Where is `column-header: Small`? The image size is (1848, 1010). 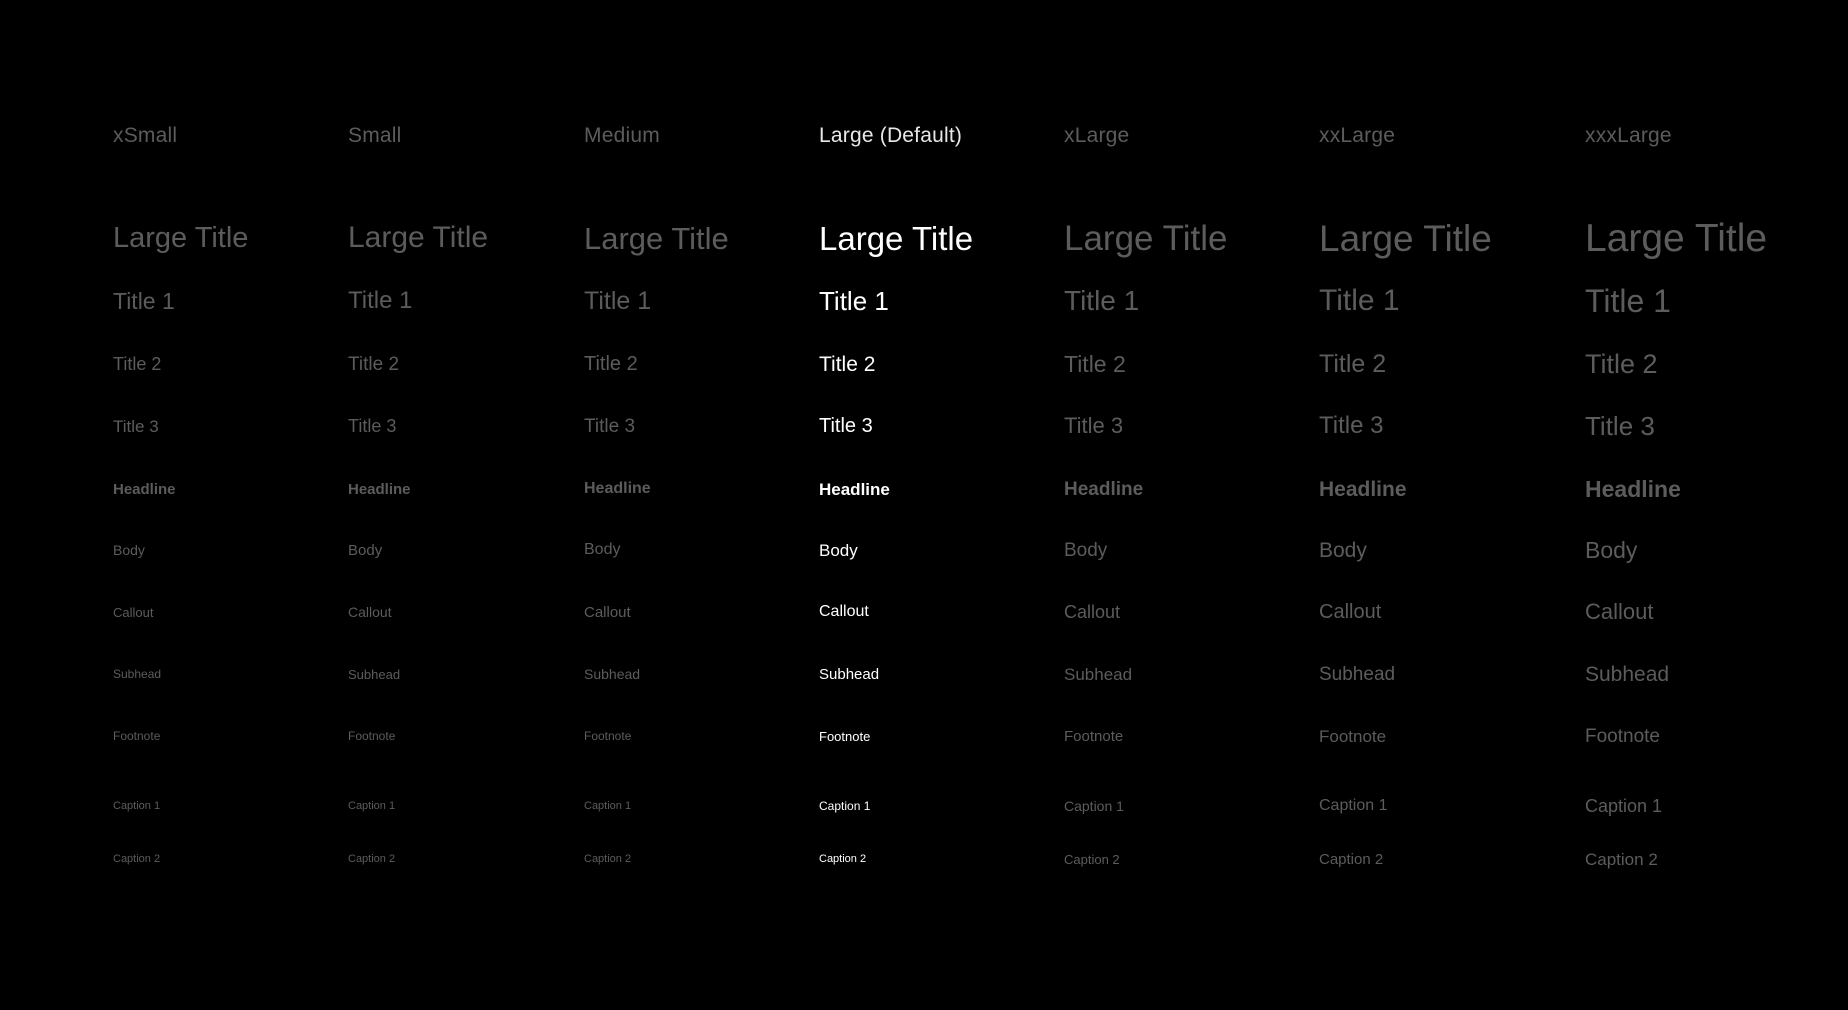
column-header: Small is located at coordinates (375, 135).